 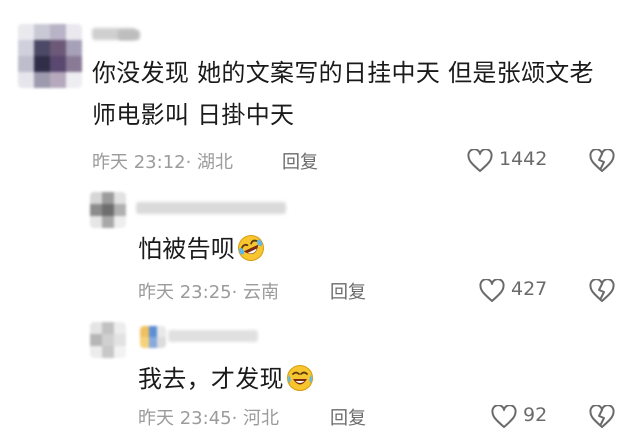 I want to click on rofl-emoji, so click(x=251, y=248).